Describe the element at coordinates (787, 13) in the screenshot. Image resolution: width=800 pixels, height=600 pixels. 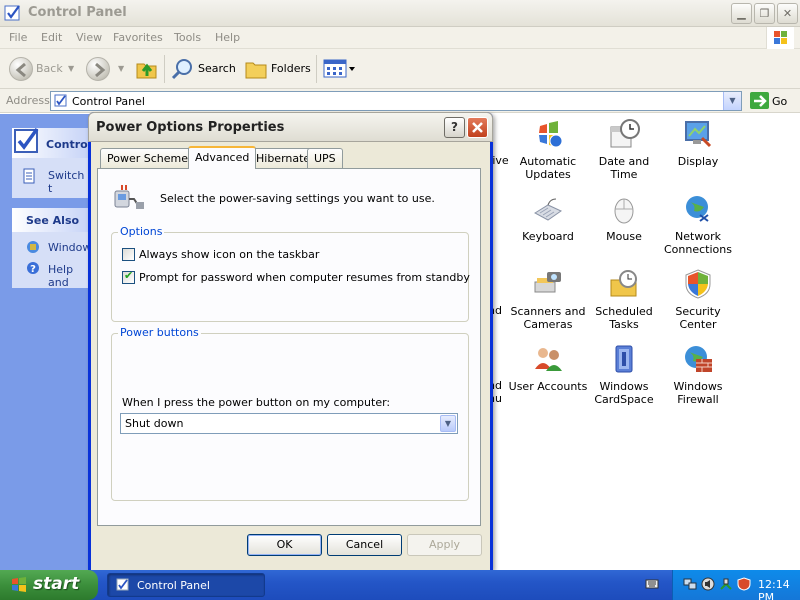
I see `close-button: ✕` at that location.